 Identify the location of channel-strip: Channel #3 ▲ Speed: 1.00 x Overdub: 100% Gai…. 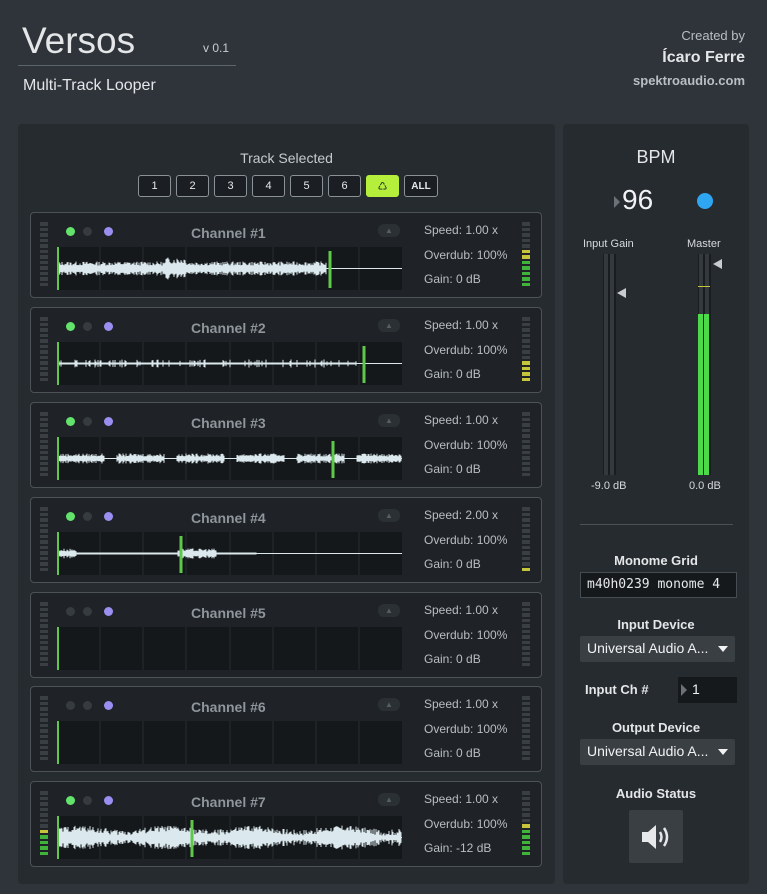
(286, 445).